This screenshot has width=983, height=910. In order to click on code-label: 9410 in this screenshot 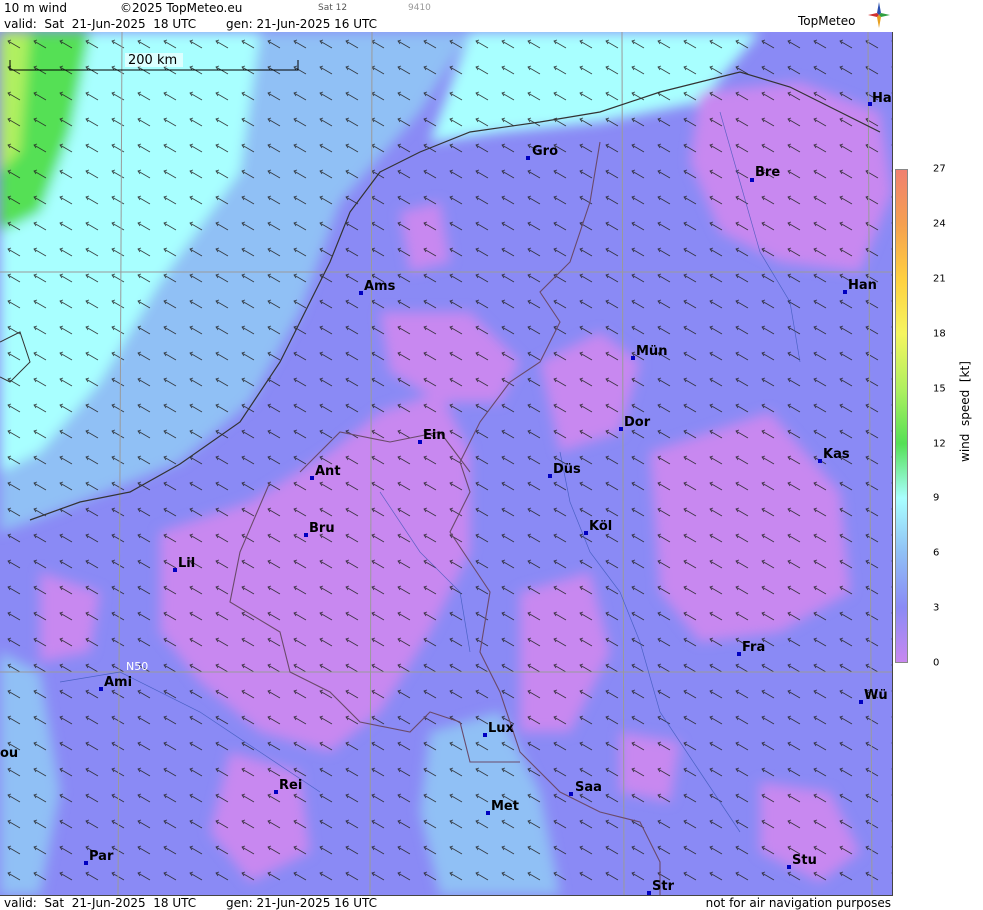, I will do `click(419, 8)`.